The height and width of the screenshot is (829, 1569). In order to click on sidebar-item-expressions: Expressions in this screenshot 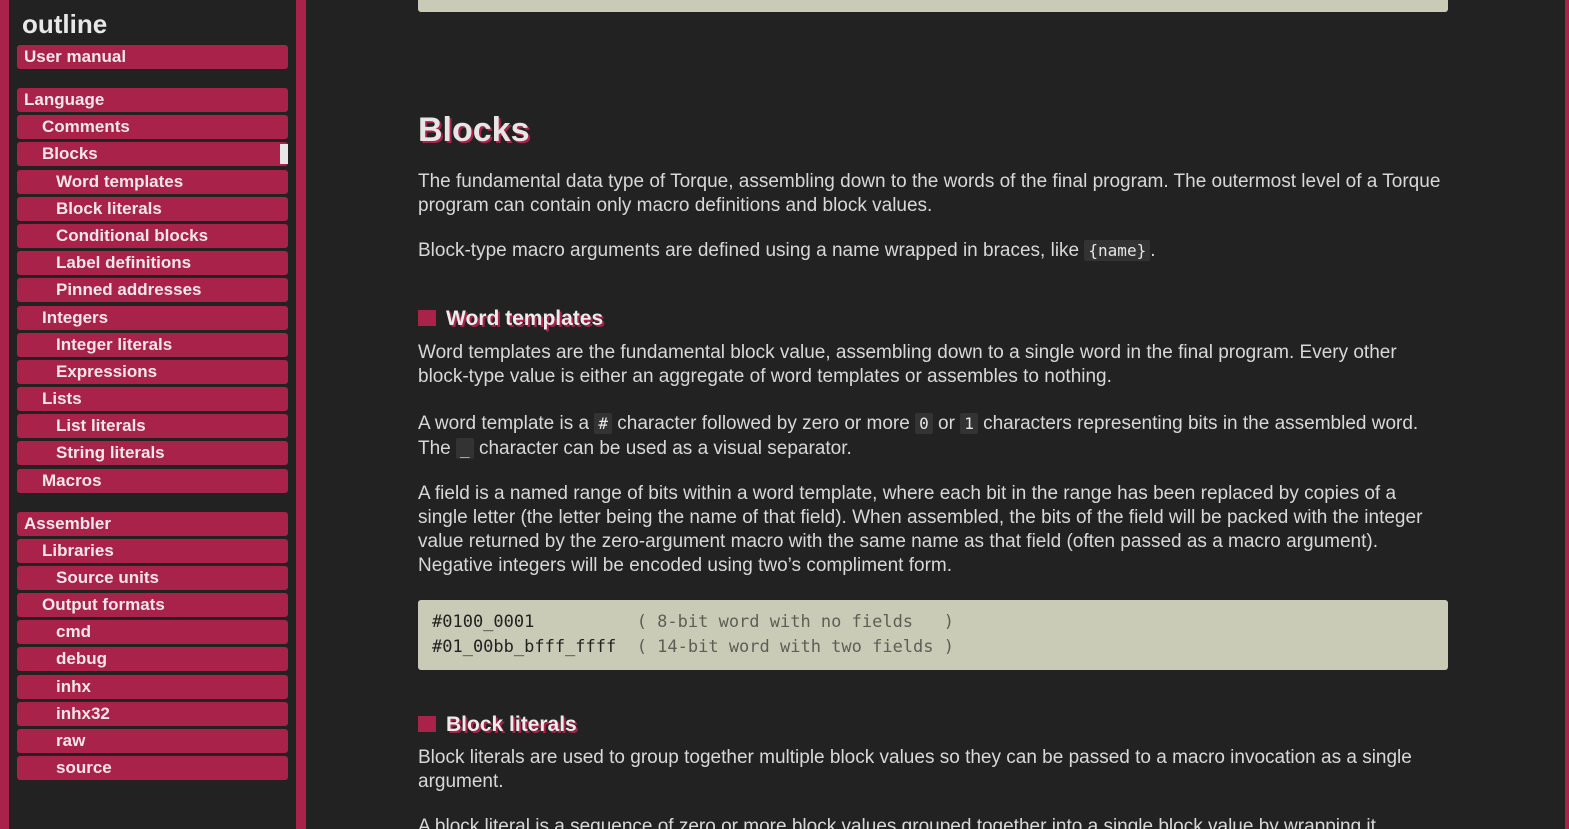, I will do `click(152, 372)`.